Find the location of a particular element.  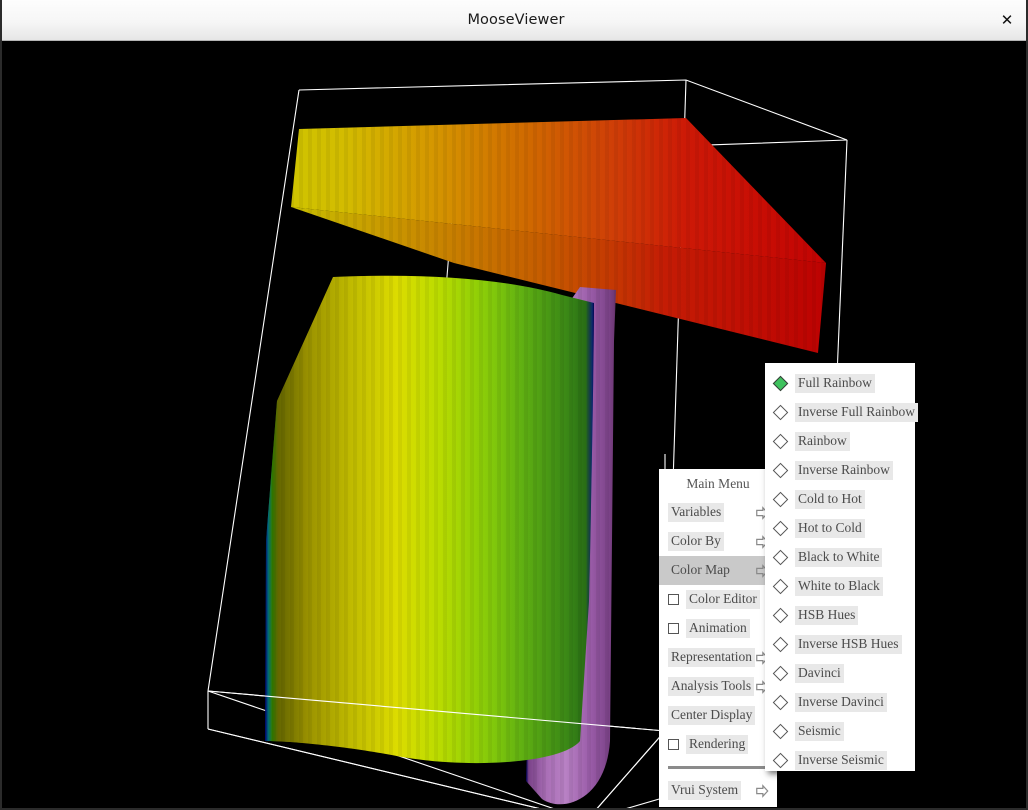

colormap-item-rainbow: Rainbow is located at coordinates (840, 441).